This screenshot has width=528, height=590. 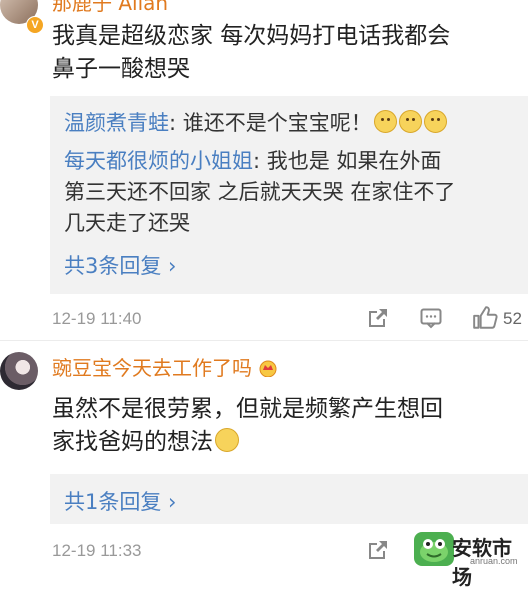 I want to click on reply-username: 温颜煮青蛙, so click(x=116, y=123).